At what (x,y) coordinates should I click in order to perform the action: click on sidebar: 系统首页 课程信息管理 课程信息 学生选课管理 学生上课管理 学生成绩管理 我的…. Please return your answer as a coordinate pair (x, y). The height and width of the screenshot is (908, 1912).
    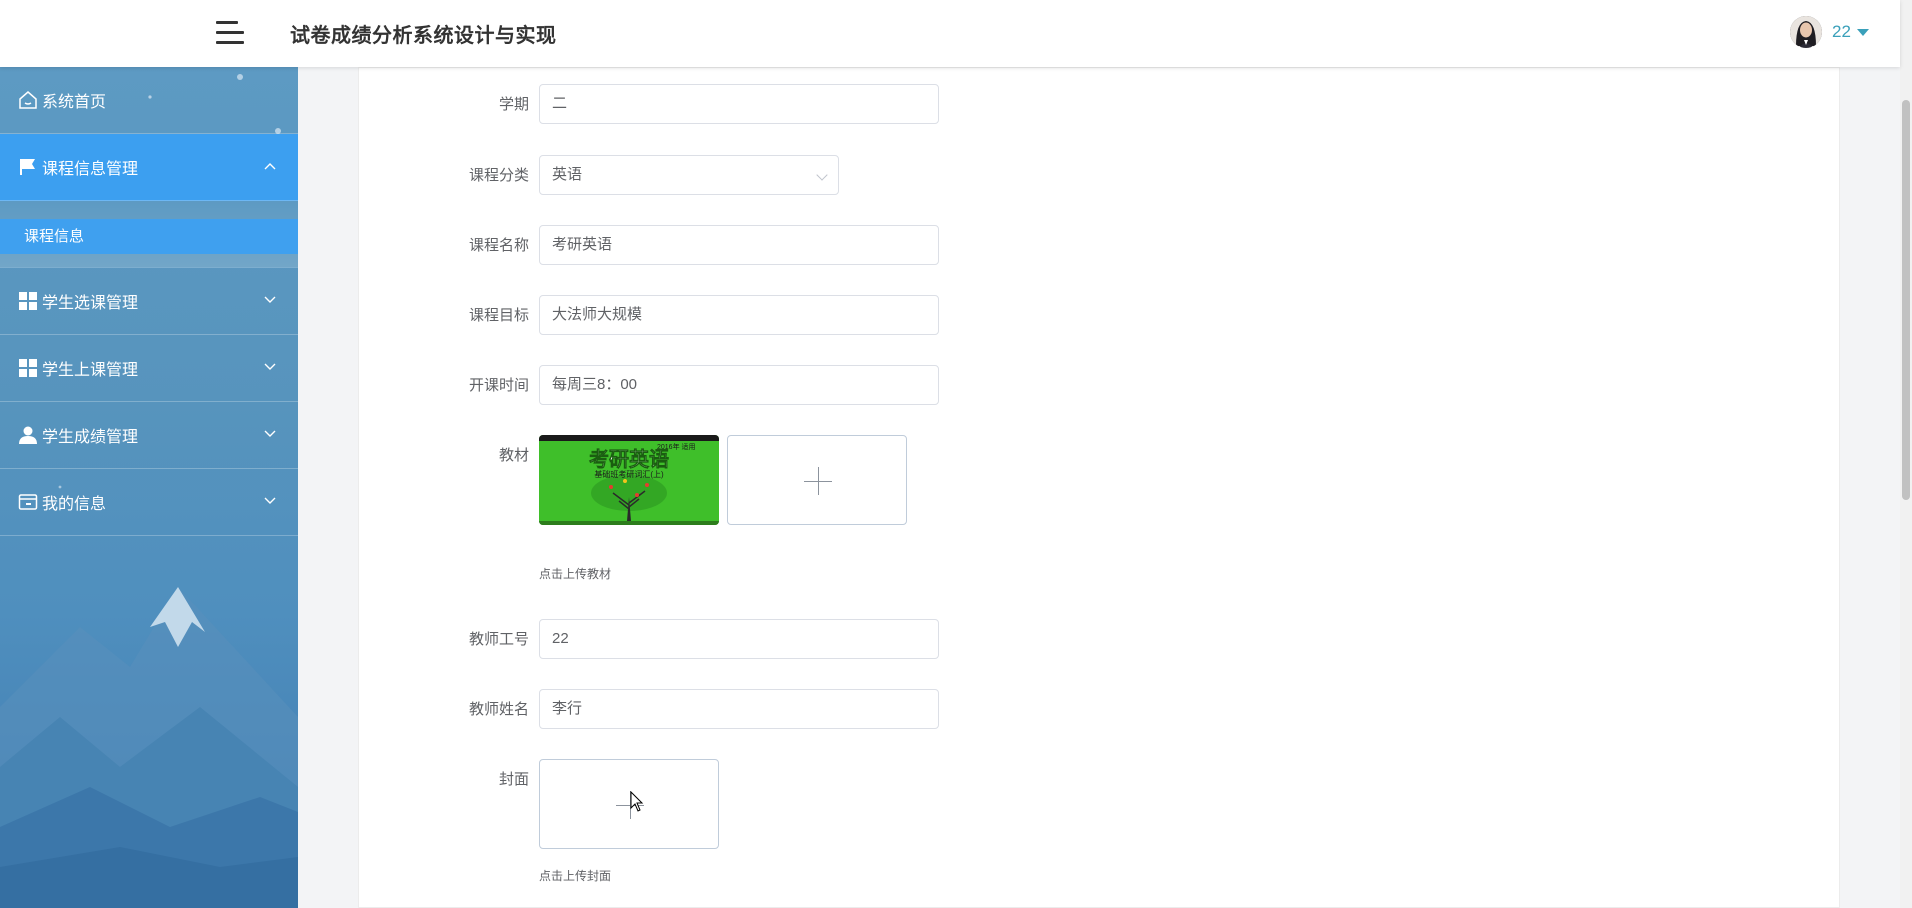
    Looking at the image, I should click on (149, 487).